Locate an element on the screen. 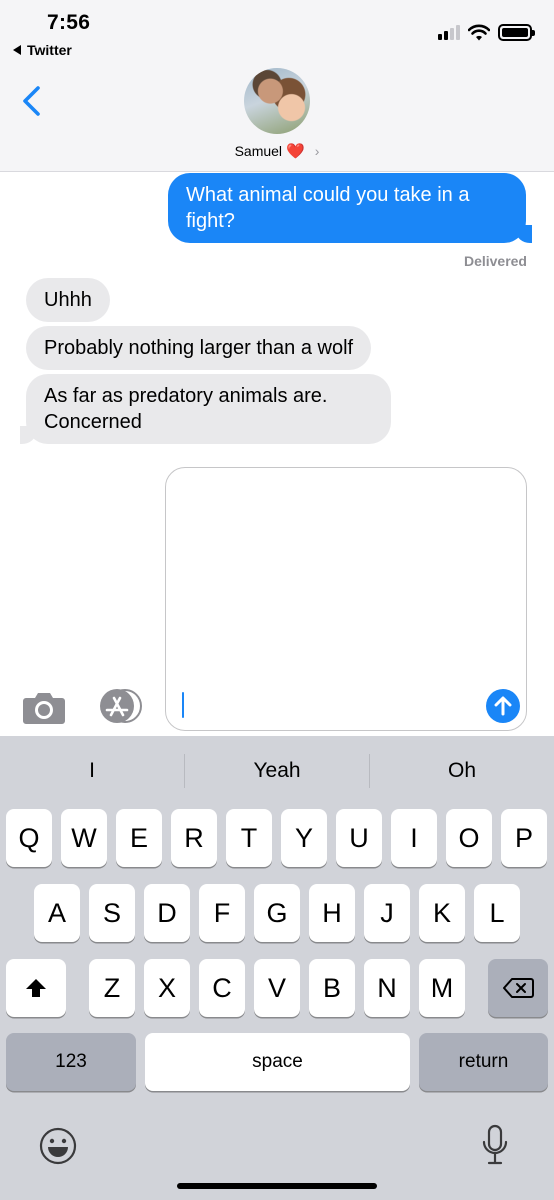 This screenshot has height=1200, width=554. key-d: D is located at coordinates (167, 913).